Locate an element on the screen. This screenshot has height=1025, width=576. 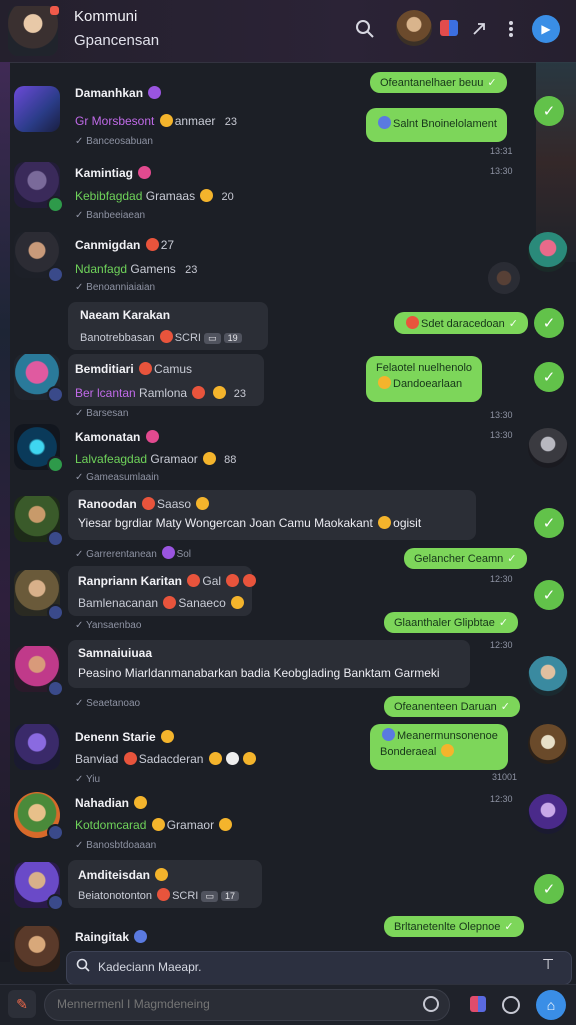
chat-name: Nahadian is located at coordinates (112, 803).